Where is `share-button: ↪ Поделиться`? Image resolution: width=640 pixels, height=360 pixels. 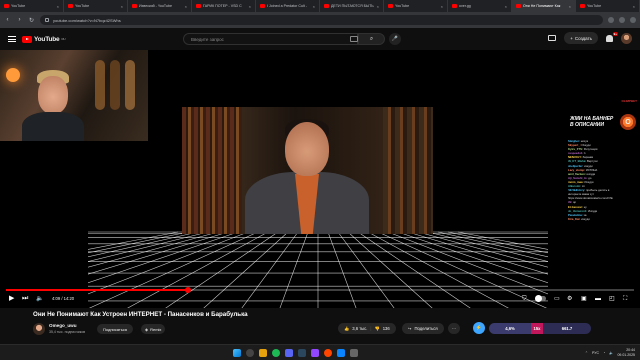 share-button: ↪ Поделиться is located at coordinates (423, 328).